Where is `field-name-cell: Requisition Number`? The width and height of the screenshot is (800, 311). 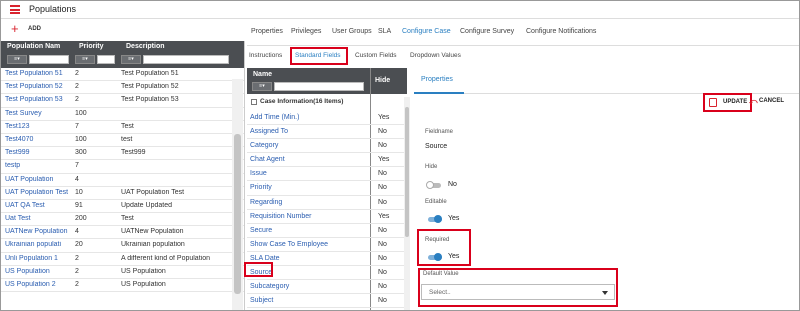
field-name-cell: Requisition Number is located at coordinates (280, 216).